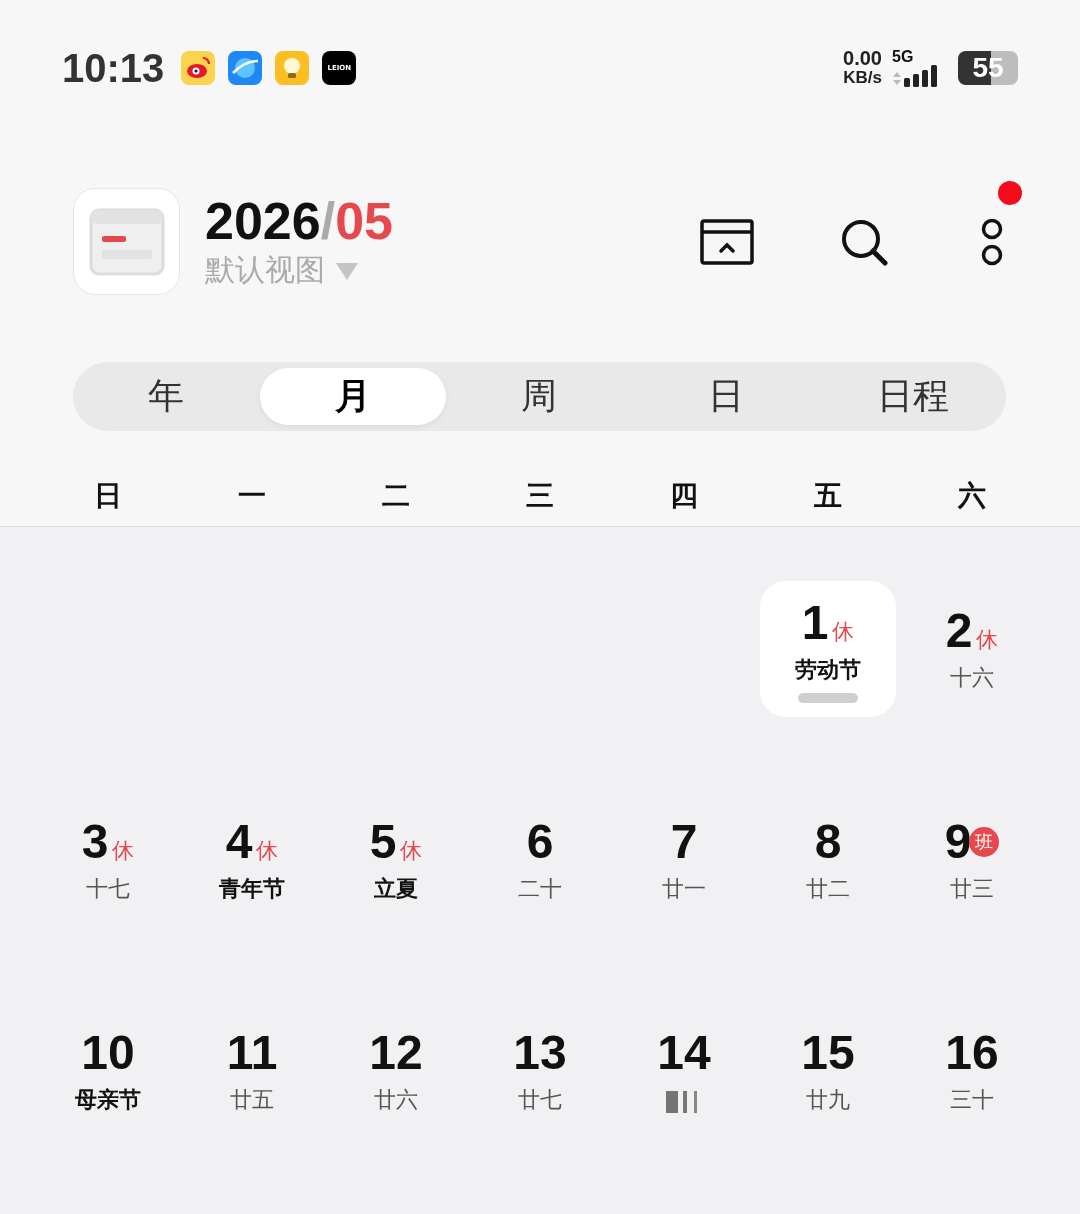 Image resolution: width=1080 pixels, height=1214 pixels. I want to click on day-cell: 8 廿二, so click(828, 860).